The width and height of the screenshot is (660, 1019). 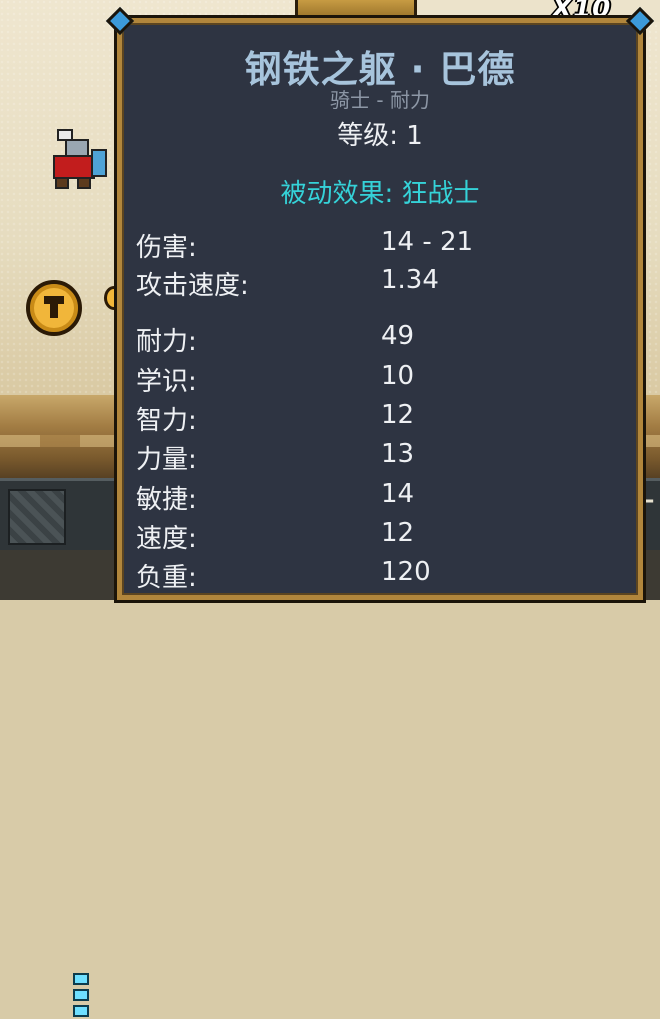 What do you see at coordinates (398, 376) in the screenshot?
I see `stat-value: 10` at bounding box center [398, 376].